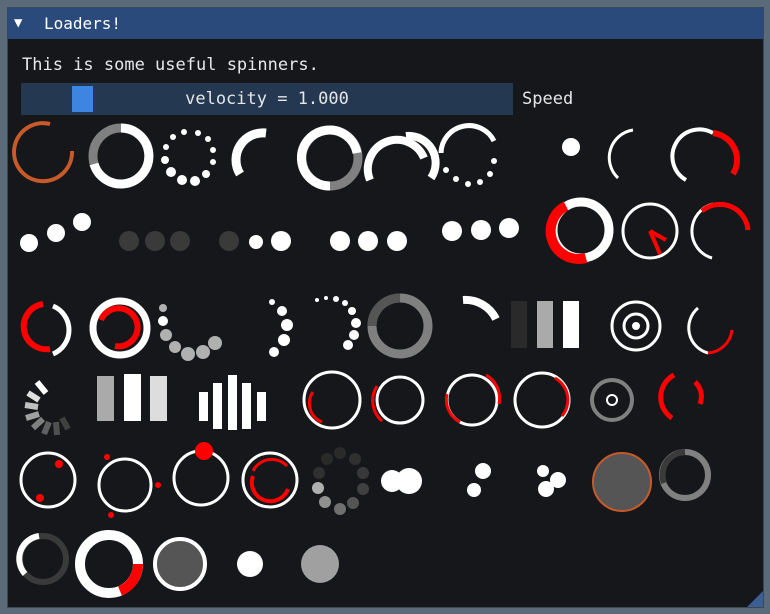 The width and height of the screenshot is (770, 614). What do you see at coordinates (755, 599) in the screenshot?
I see `resize-grip-icon` at bounding box center [755, 599].